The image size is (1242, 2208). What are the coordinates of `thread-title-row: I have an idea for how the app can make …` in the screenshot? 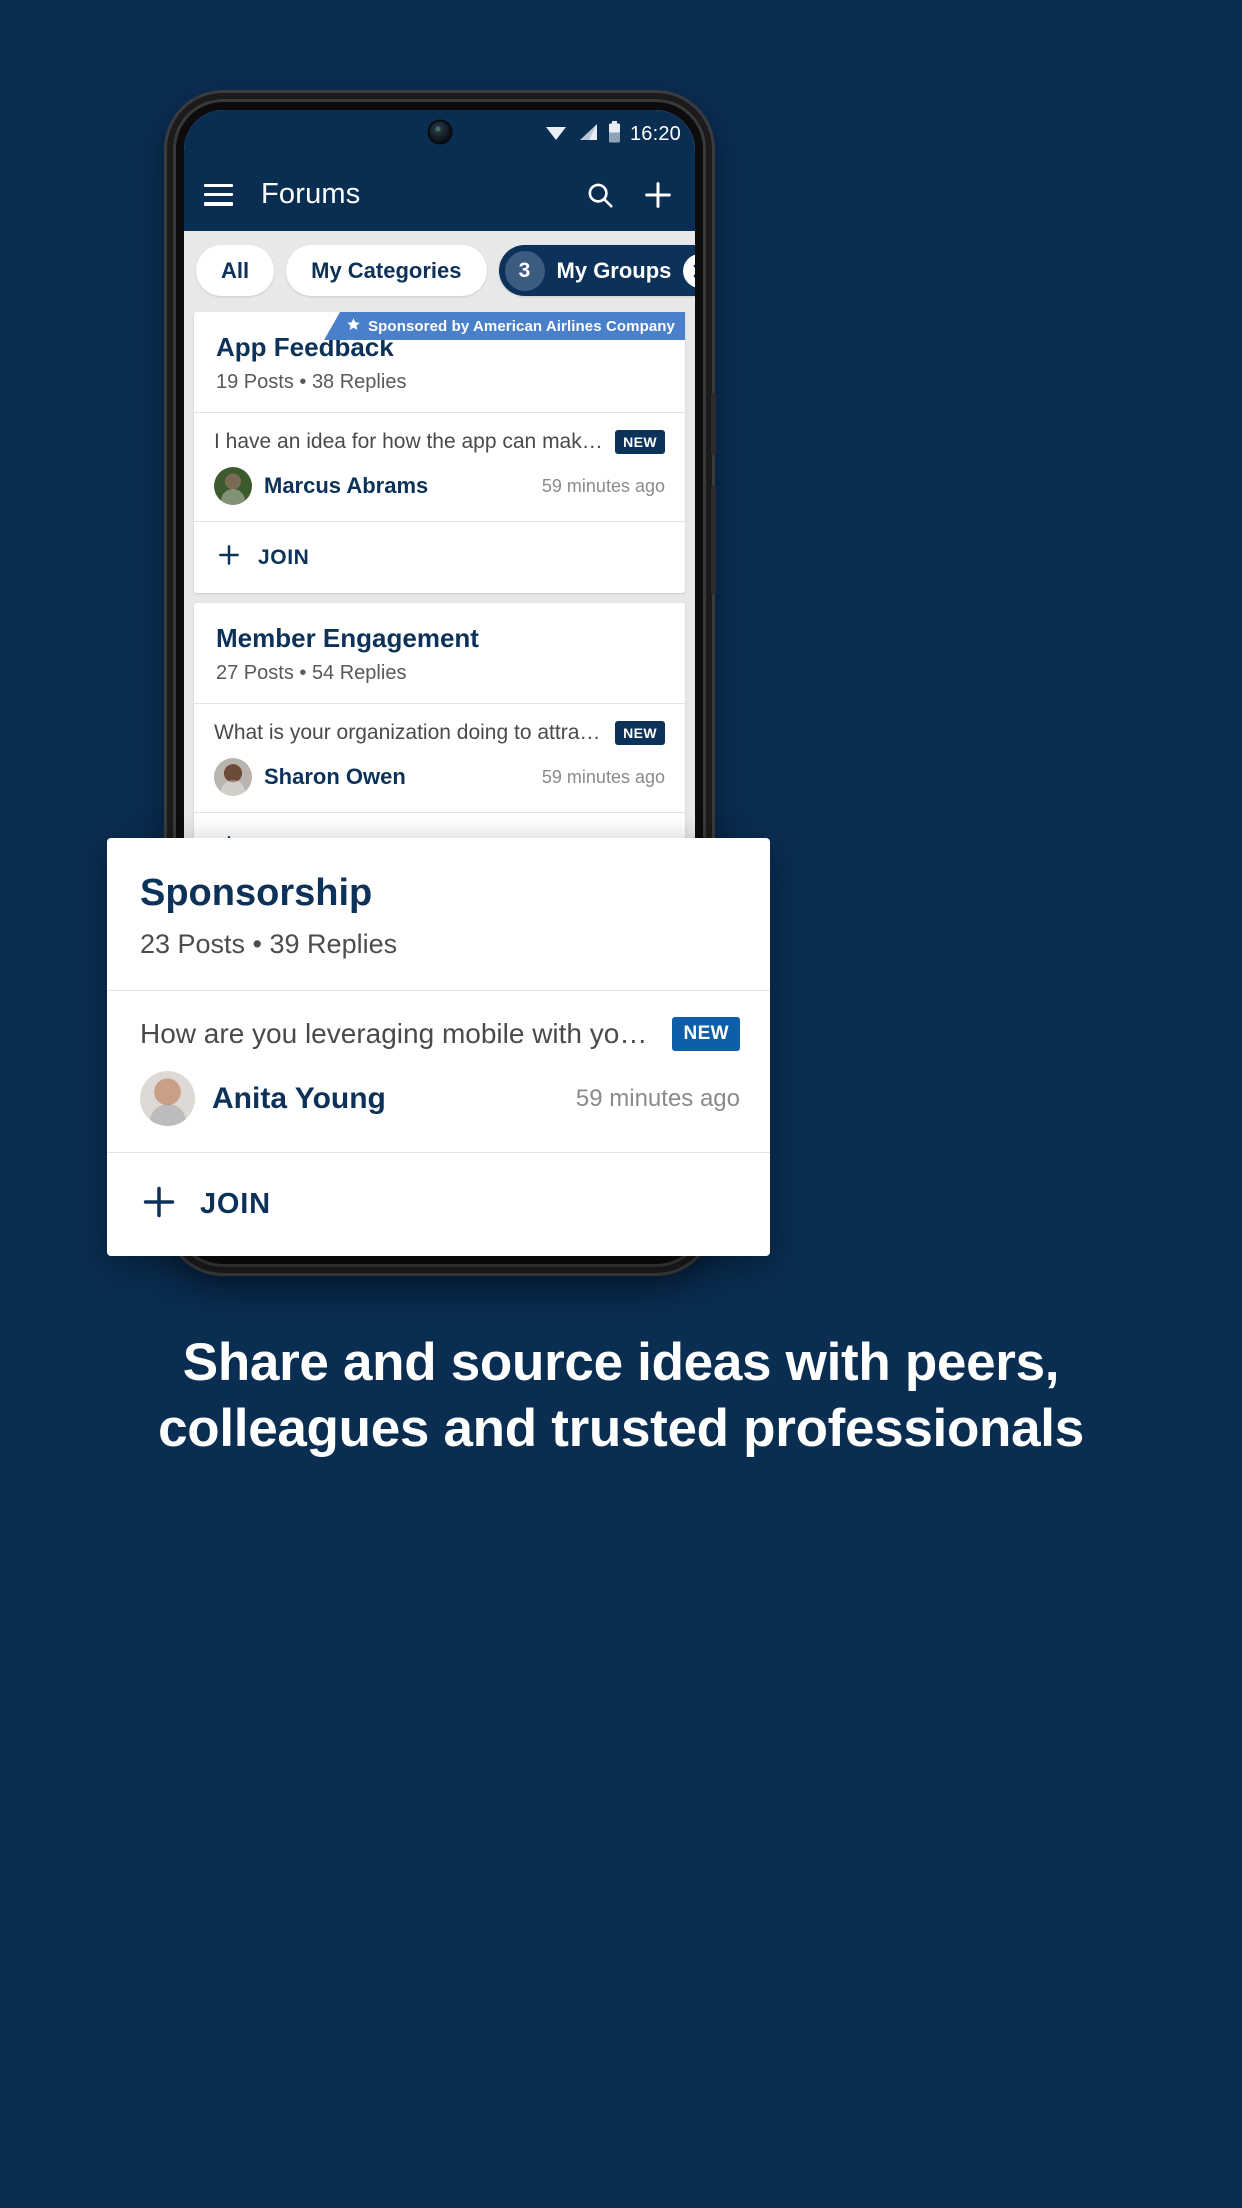 It's located at (439, 442).